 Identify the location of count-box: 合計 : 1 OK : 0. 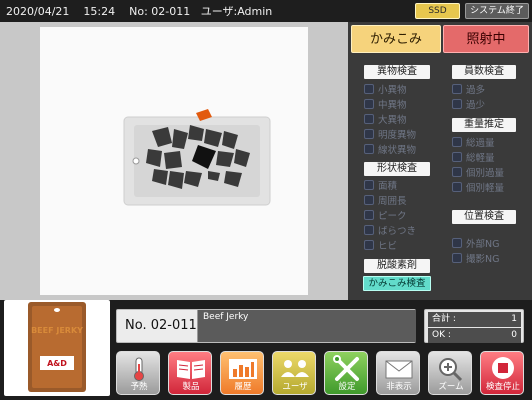
(474, 326).